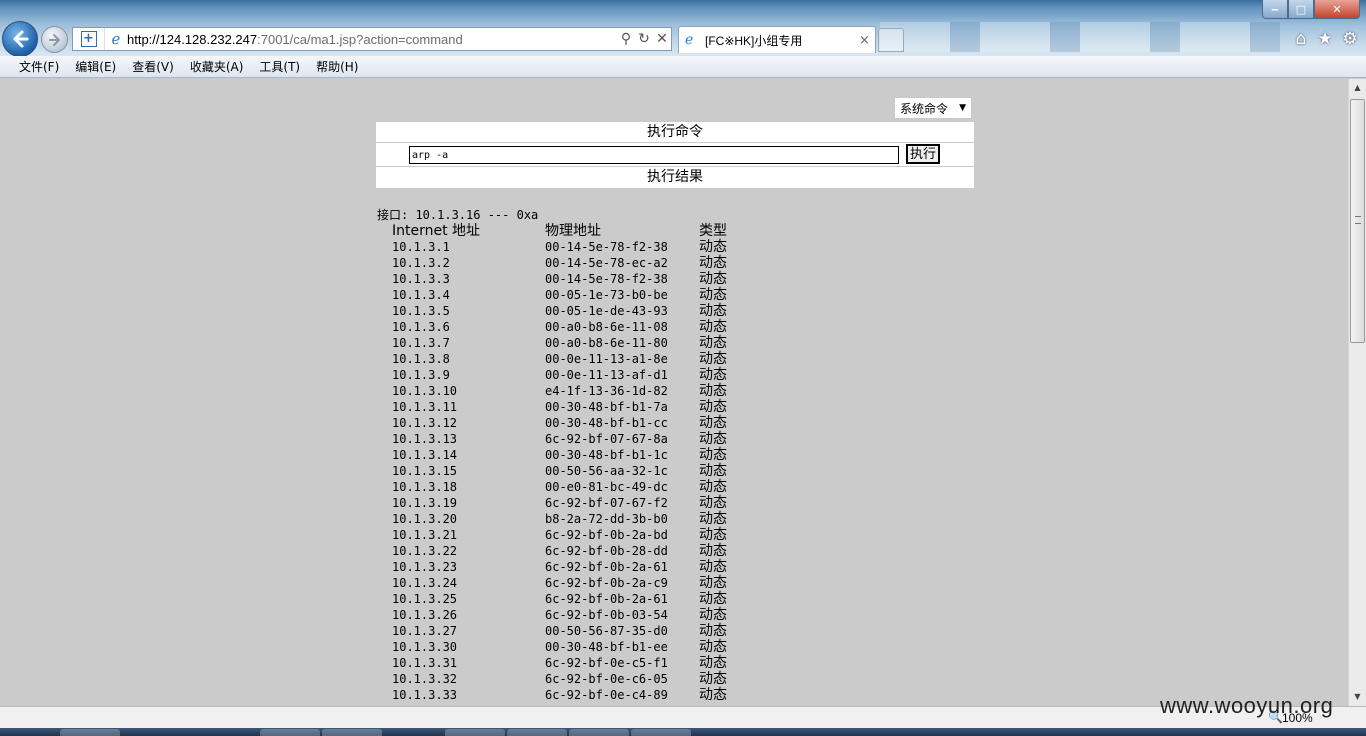 The width and height of the screenshot is (1366, 736). Describe the element at coordinates (425, 439) in the screenshot. I see `arp-ip-cell: 10.1.3.13` at that location.